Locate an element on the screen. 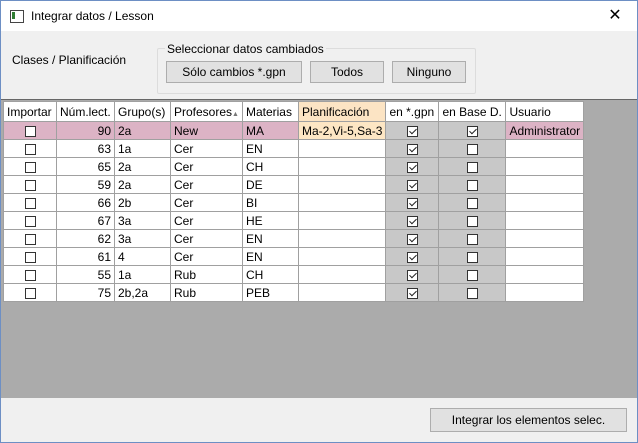 This screenshot has height=443, width=638. planificacion-cell: Ma-2,Vi-5,Sa-3 is located at coordinates (342, 130).